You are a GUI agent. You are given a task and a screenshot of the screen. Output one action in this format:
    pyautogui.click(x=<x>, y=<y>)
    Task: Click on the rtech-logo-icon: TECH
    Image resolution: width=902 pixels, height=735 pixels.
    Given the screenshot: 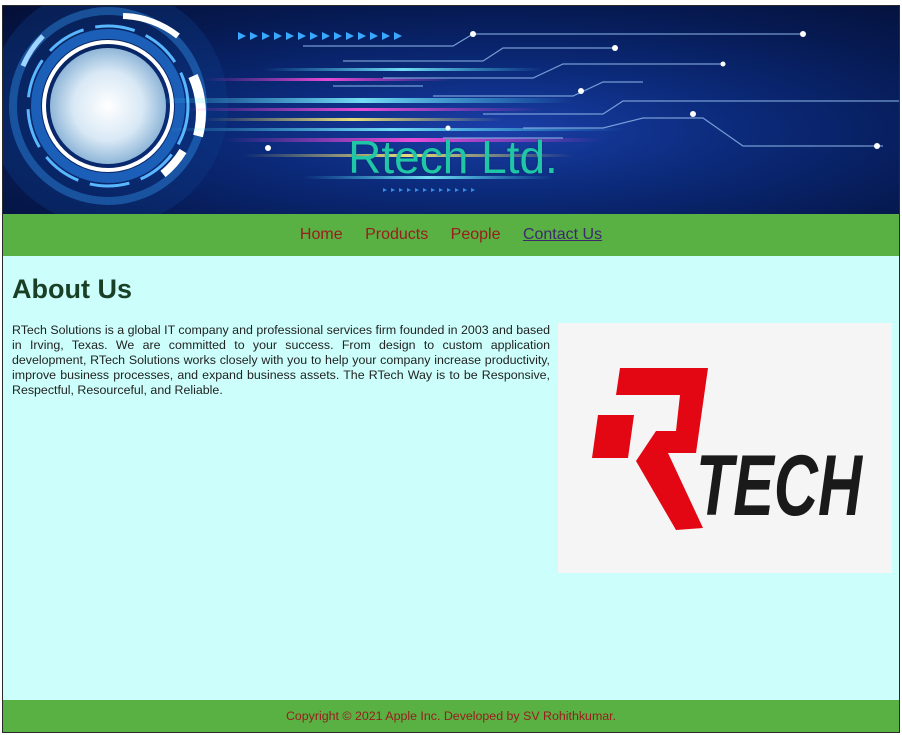 What is the action you would take?
    pyautogui.click(x=727, y=451)
    